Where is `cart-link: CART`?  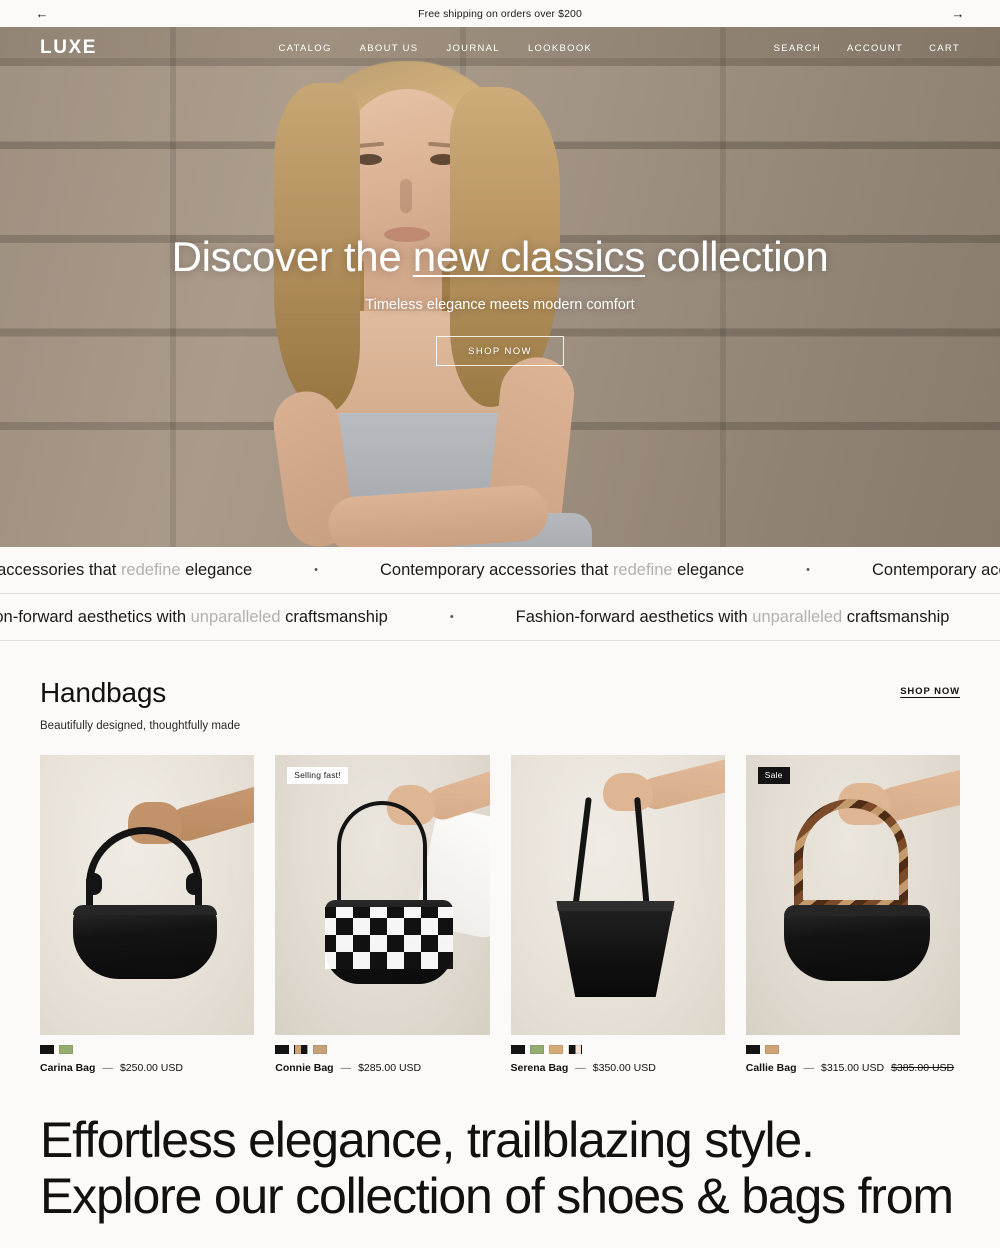 cart-link: CART is located at coordinates (944, 48).